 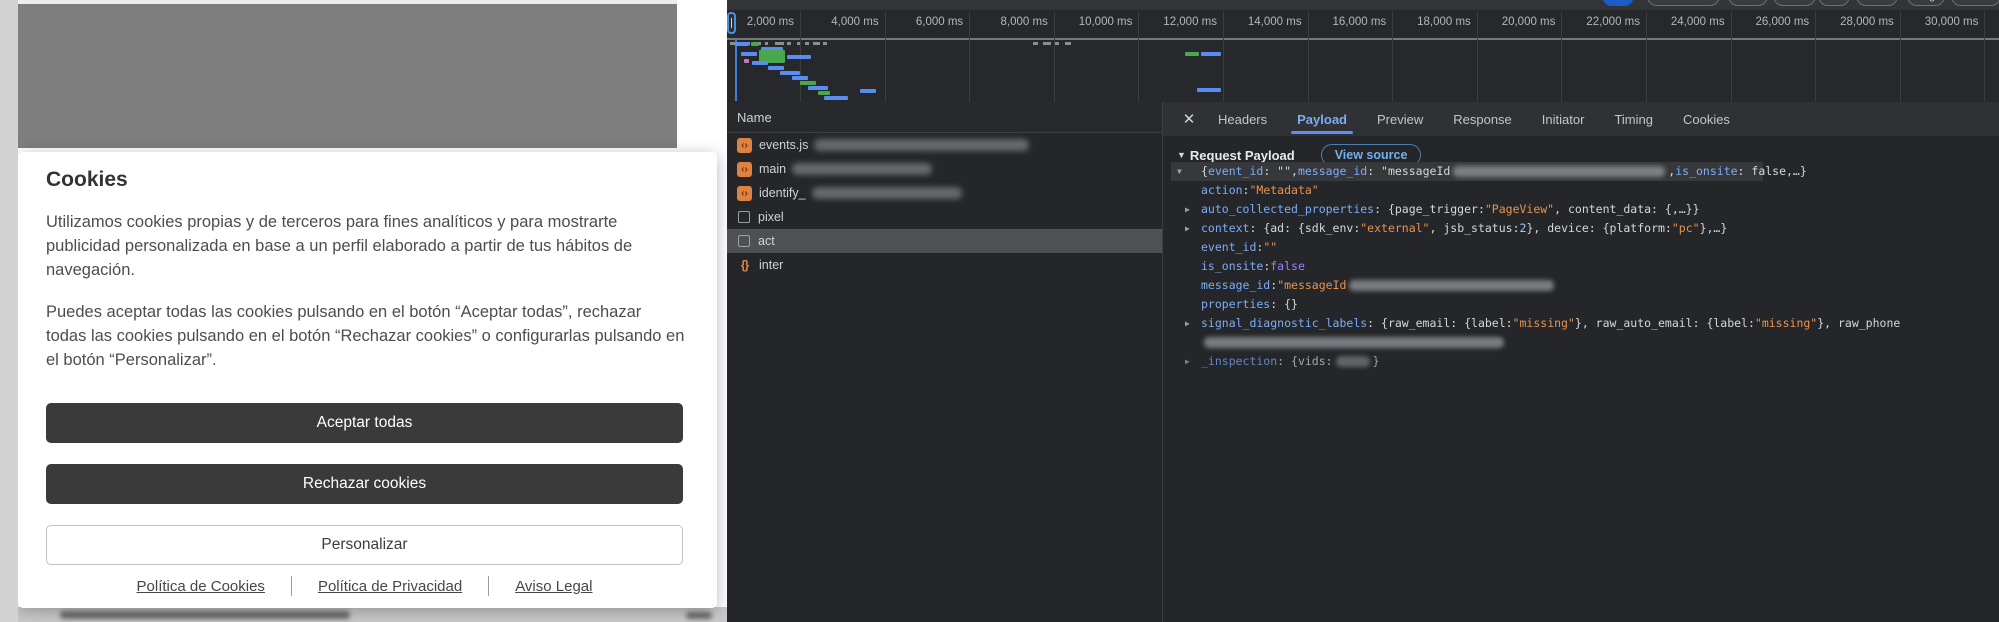 I want to click on collapse-triangle-icon: ▼, so click(x=1181, y=155).